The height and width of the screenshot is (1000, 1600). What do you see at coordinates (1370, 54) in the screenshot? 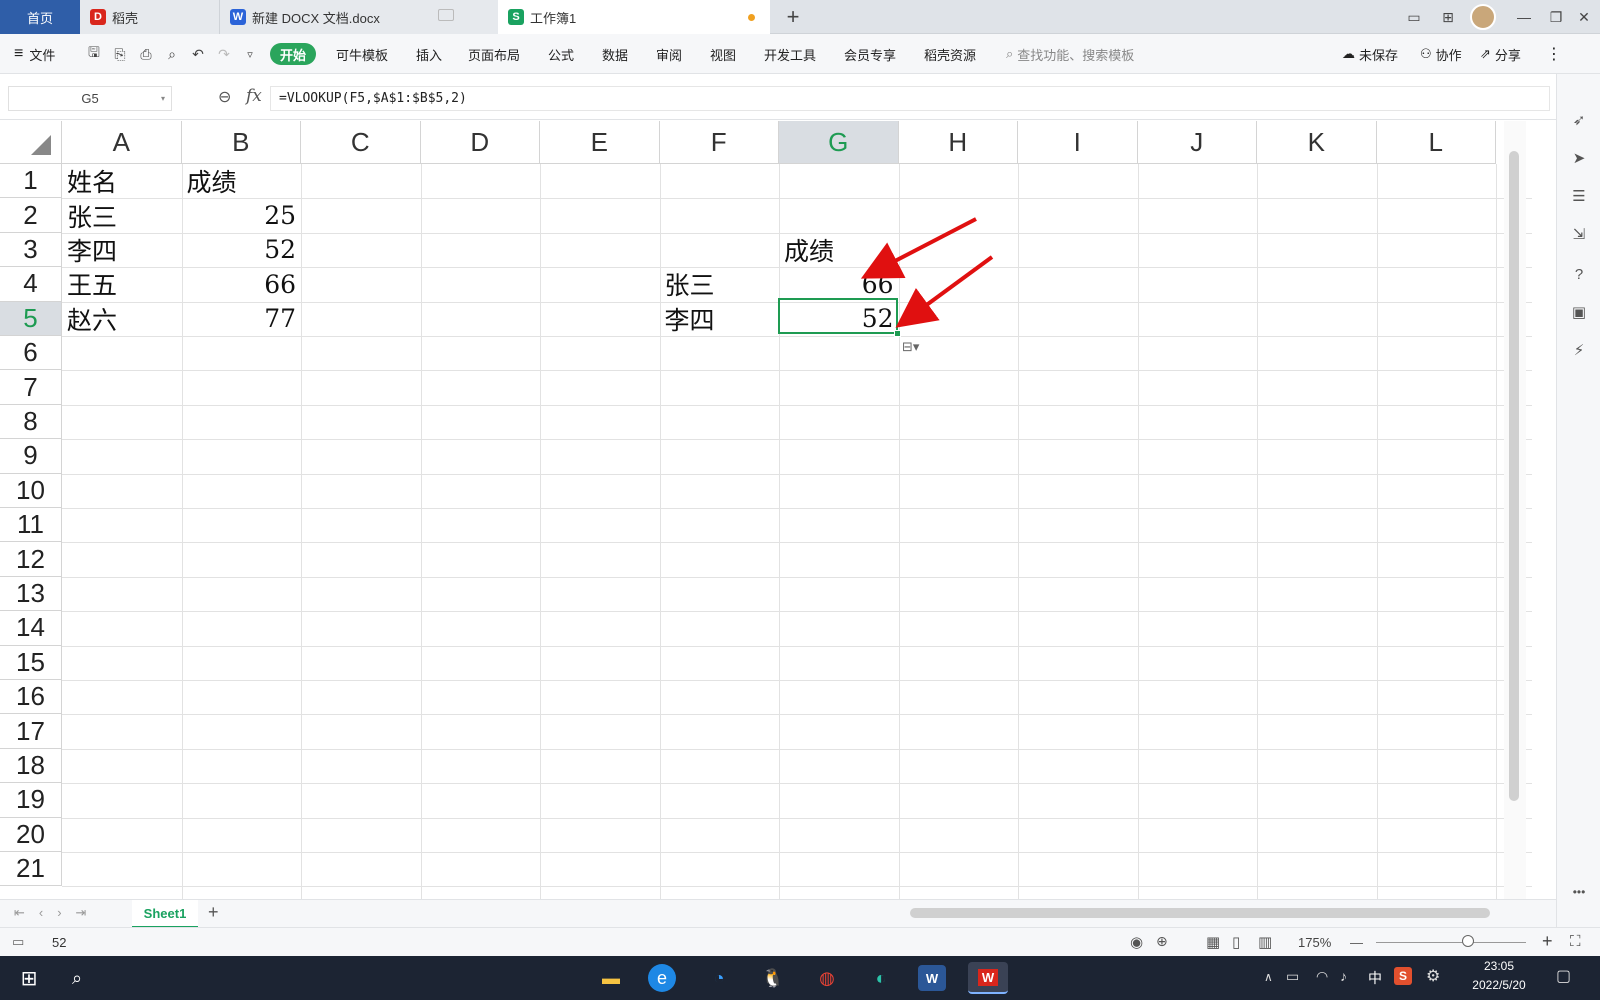
I see `unsaved-button: ☁ 未保存` at bounding box center [1370, 54].